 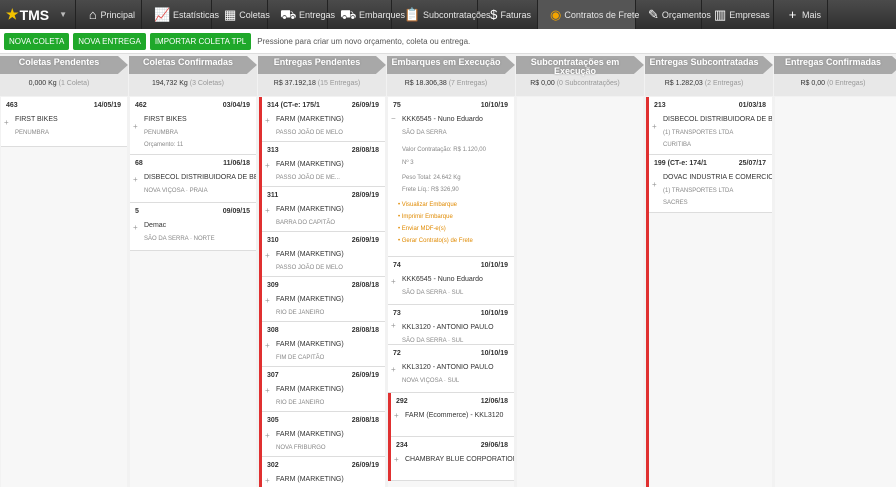 What do you see at coordinates (92, 14) in the screenshot?
I see `home-icon: ⌂` at bounding box center [92, 14].